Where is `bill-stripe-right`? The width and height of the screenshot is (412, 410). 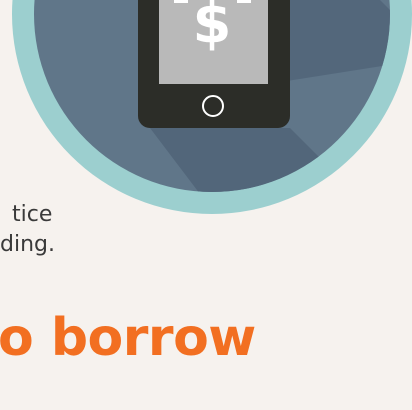 bill-stripe-right is located at coordinates (244, 1).